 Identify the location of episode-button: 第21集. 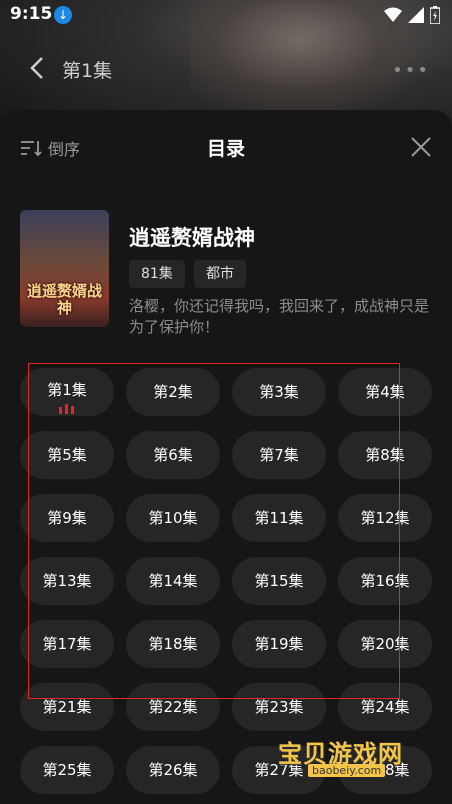
(67, 707).